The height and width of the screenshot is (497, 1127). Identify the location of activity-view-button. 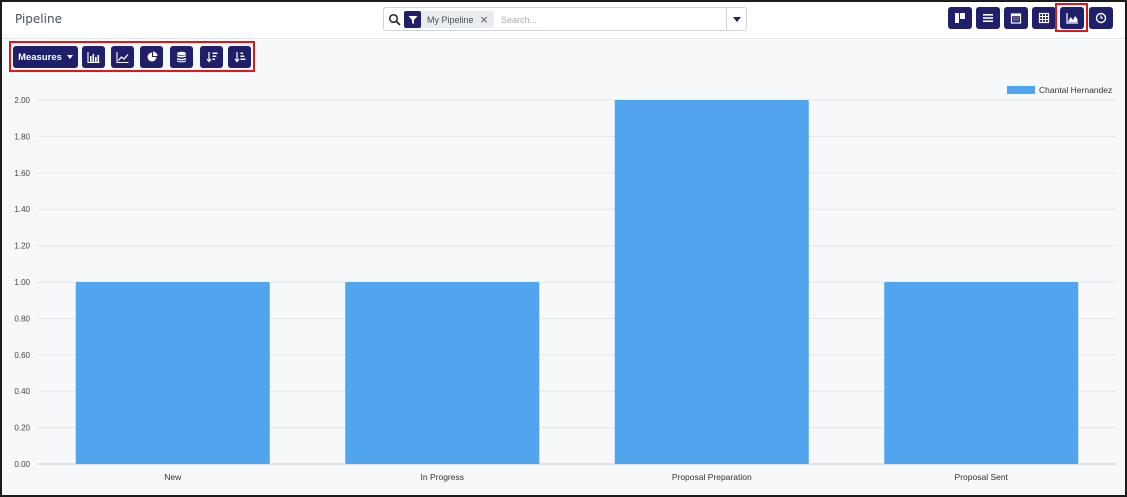
(1101, 18).